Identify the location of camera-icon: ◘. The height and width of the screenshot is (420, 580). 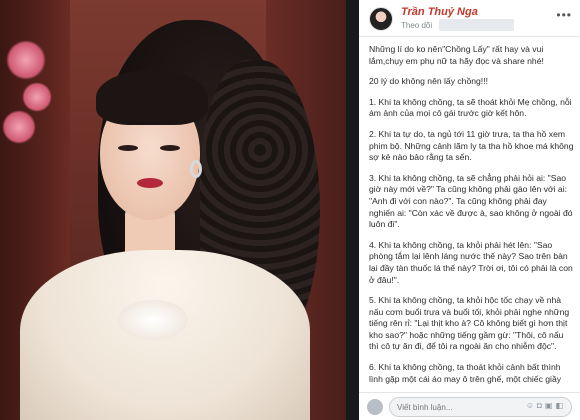
(541, 405).